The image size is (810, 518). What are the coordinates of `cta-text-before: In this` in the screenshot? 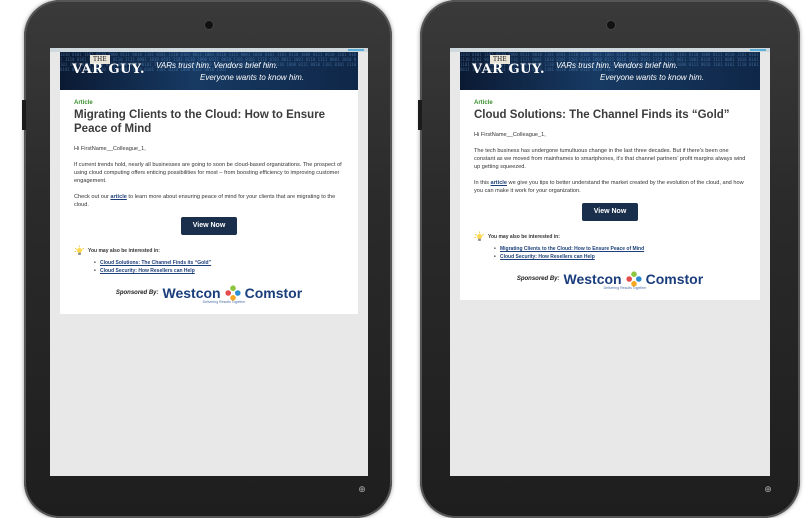 It's located at (482, 183).